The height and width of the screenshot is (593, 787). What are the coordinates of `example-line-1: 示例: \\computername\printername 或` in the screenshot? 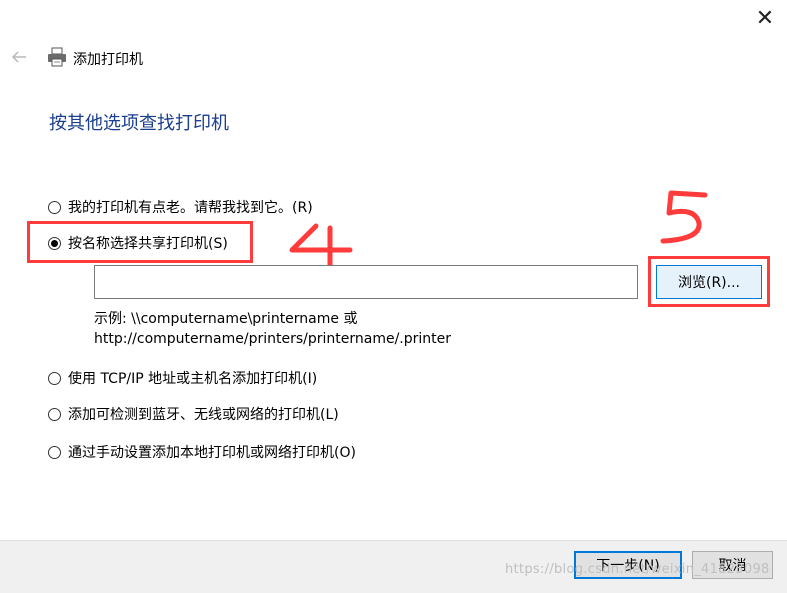 It's located at (226, 319).